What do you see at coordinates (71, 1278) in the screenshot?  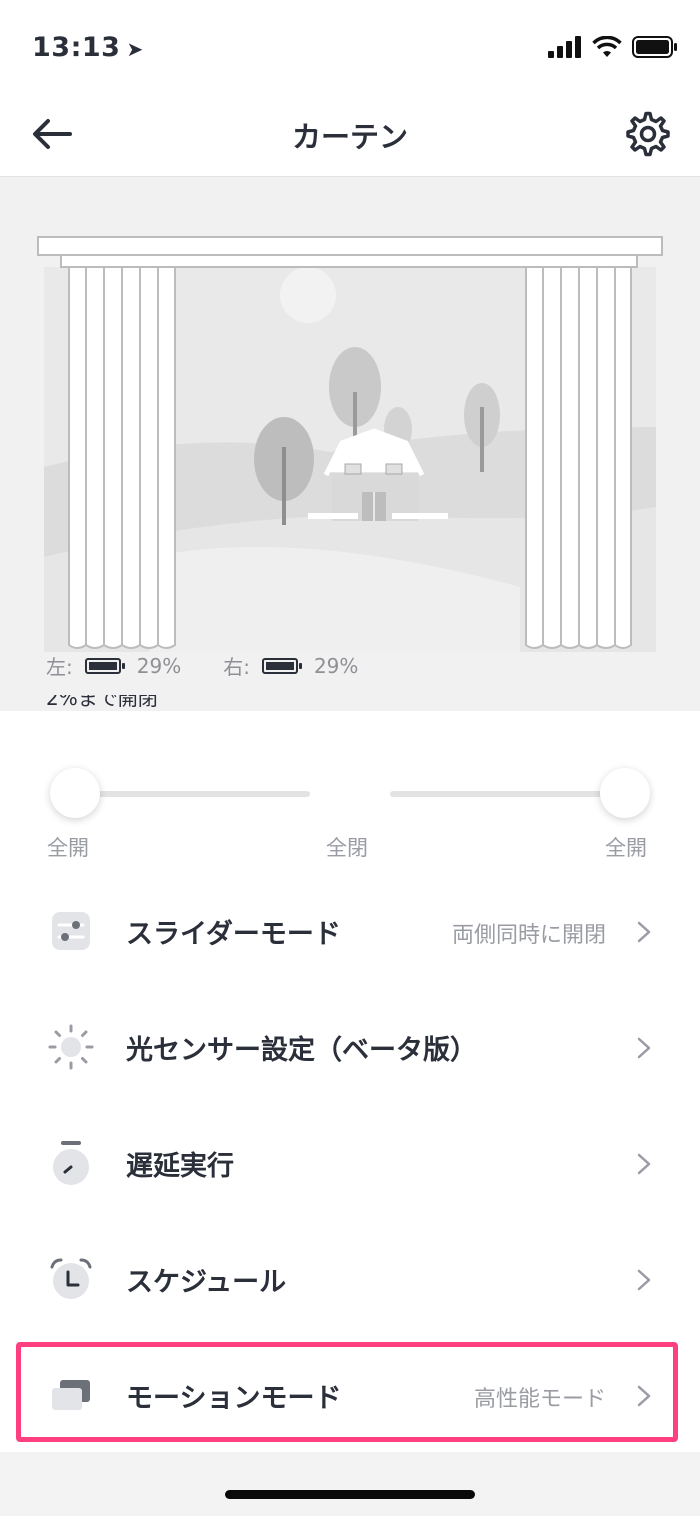 I see `alarm-clock-icon` at bounding box center [71, 1278].